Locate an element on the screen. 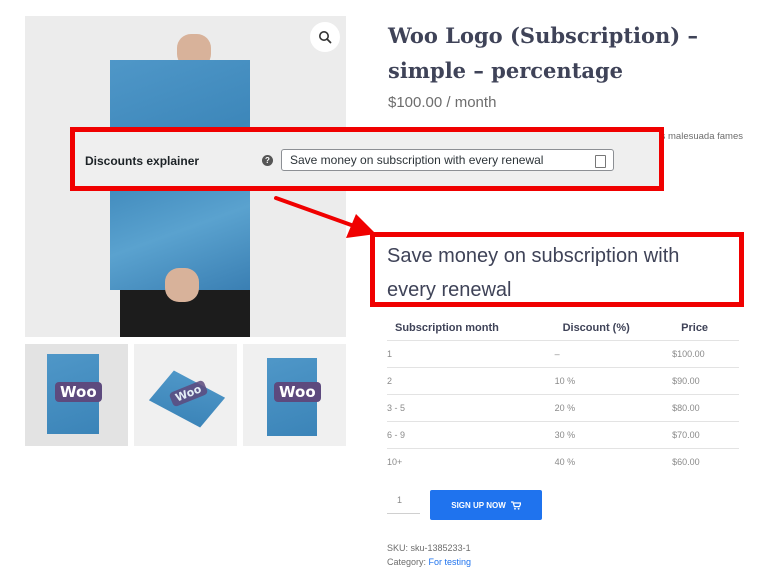 Image resolution: width=768 pixels, height=573 pixels. header-subscription-month: Subscription month is located at coordinates (447, 328).